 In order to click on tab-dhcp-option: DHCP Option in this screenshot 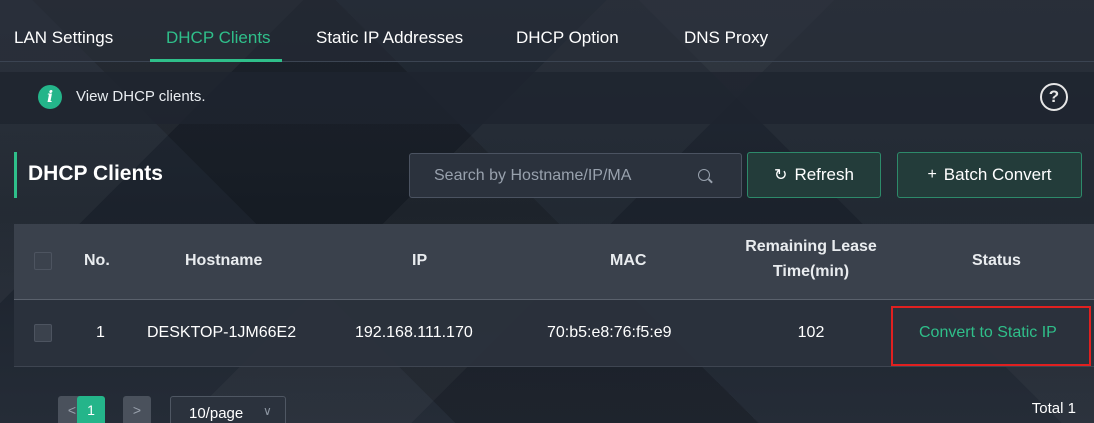, I will do `click(567, 38)`.